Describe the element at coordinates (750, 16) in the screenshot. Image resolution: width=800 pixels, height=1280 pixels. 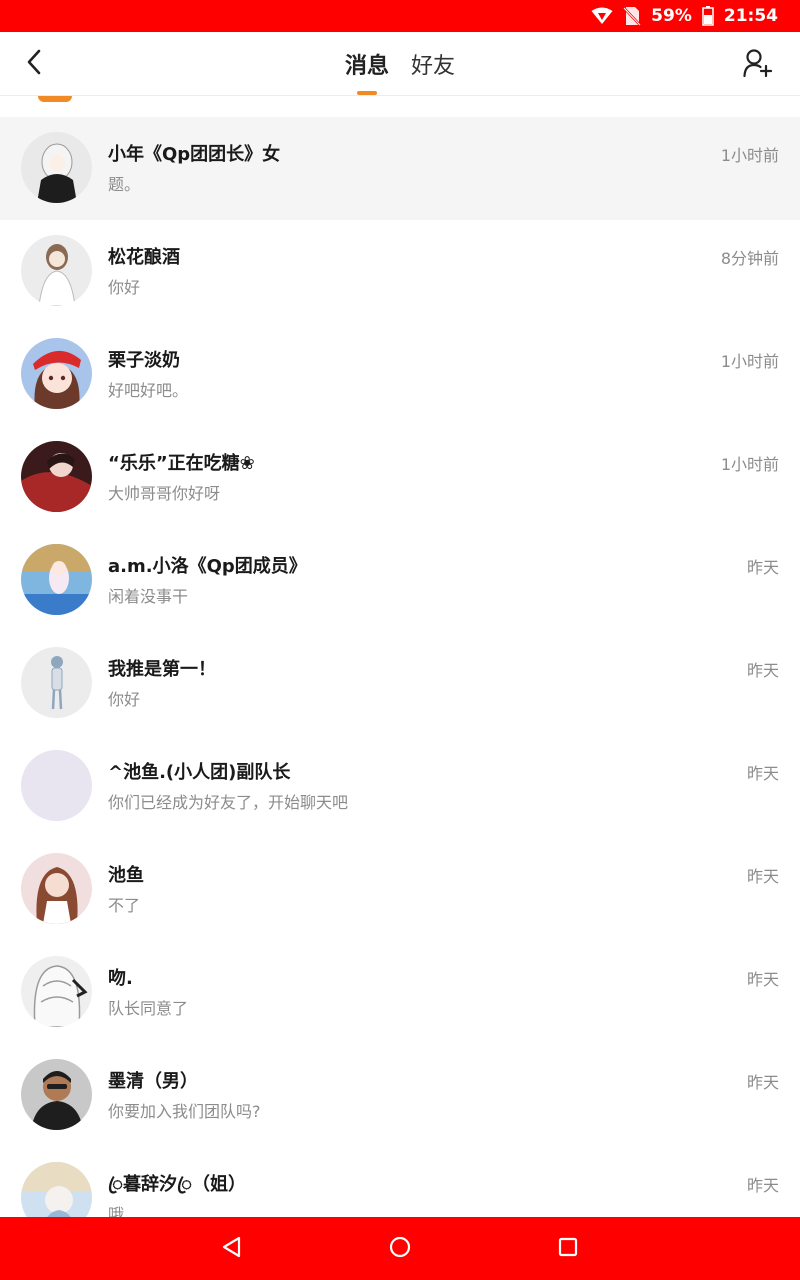
I see `clock: 21:54` at that location.